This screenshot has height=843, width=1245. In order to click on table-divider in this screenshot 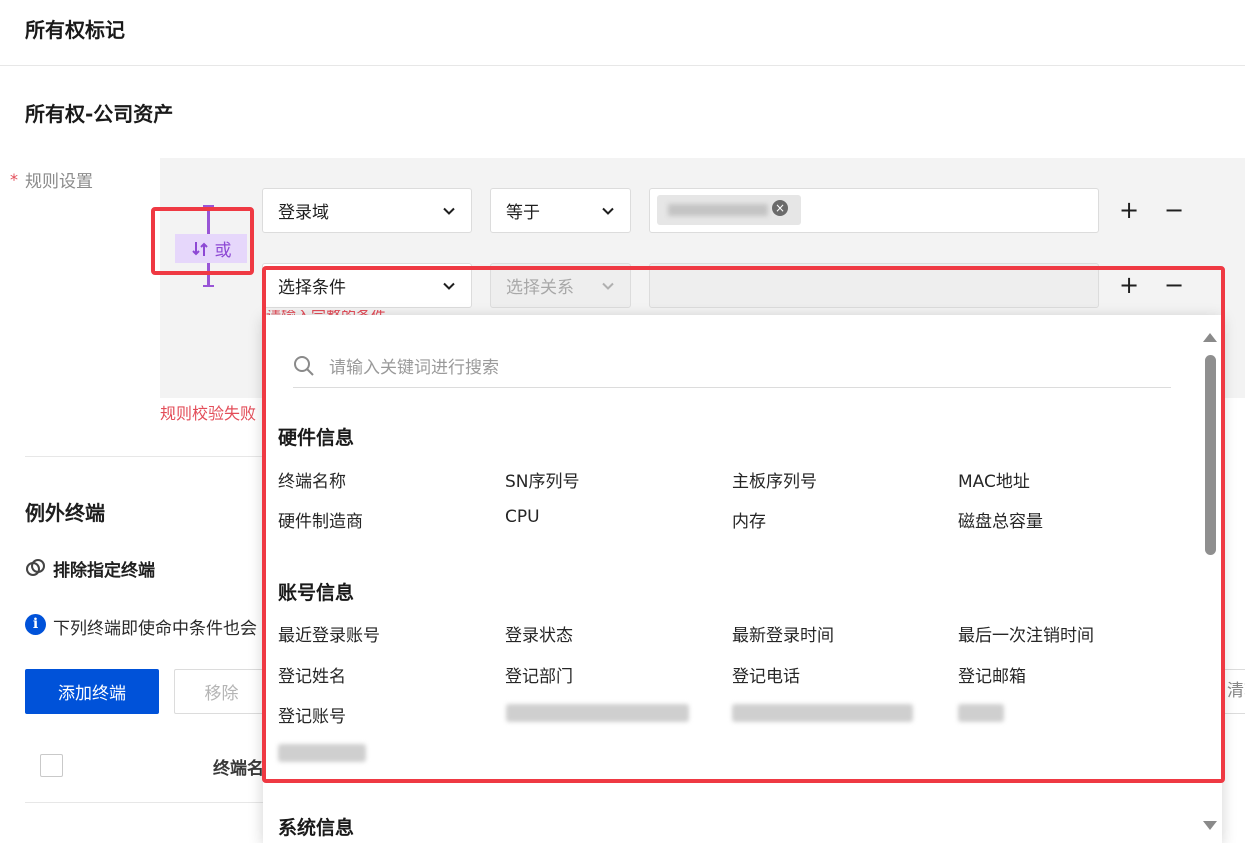, I will do `click(145, 802)`.